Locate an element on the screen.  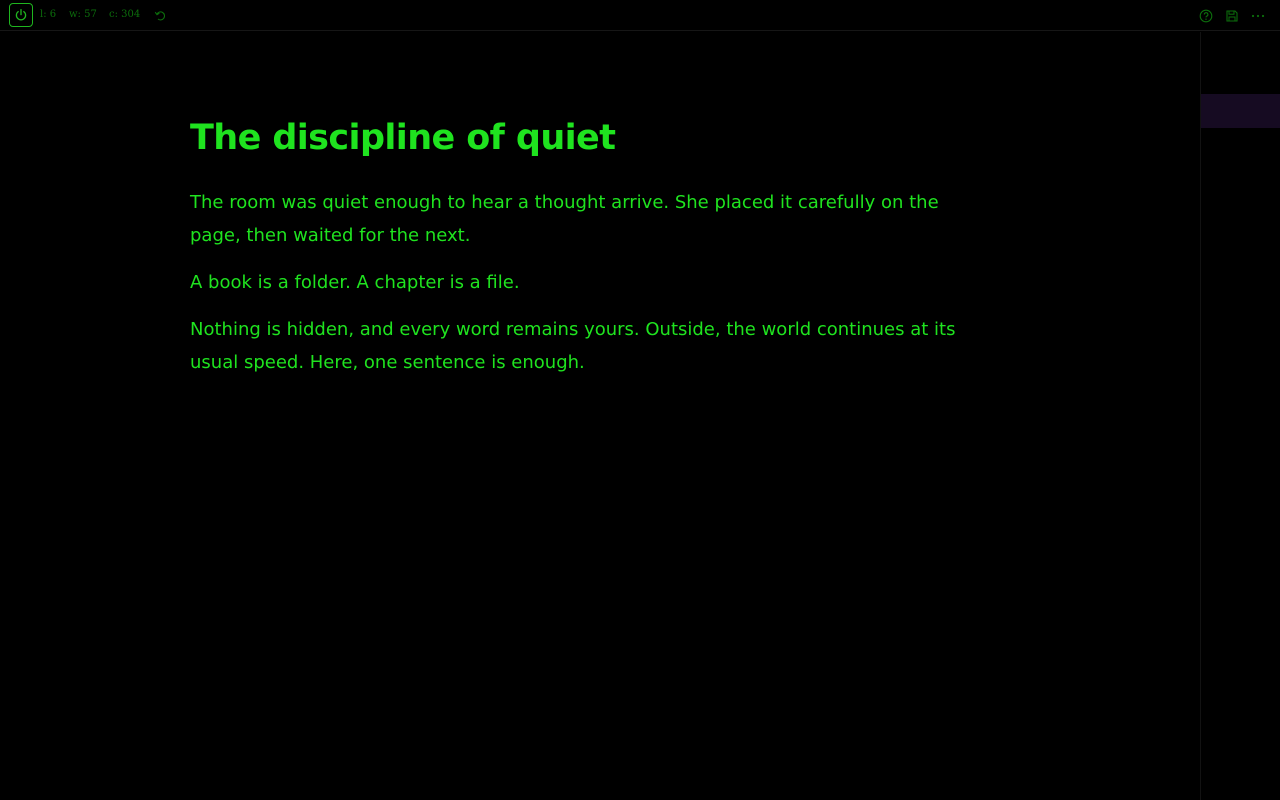
document-title: The discipline of quiet is located at coordinates (590, 138).